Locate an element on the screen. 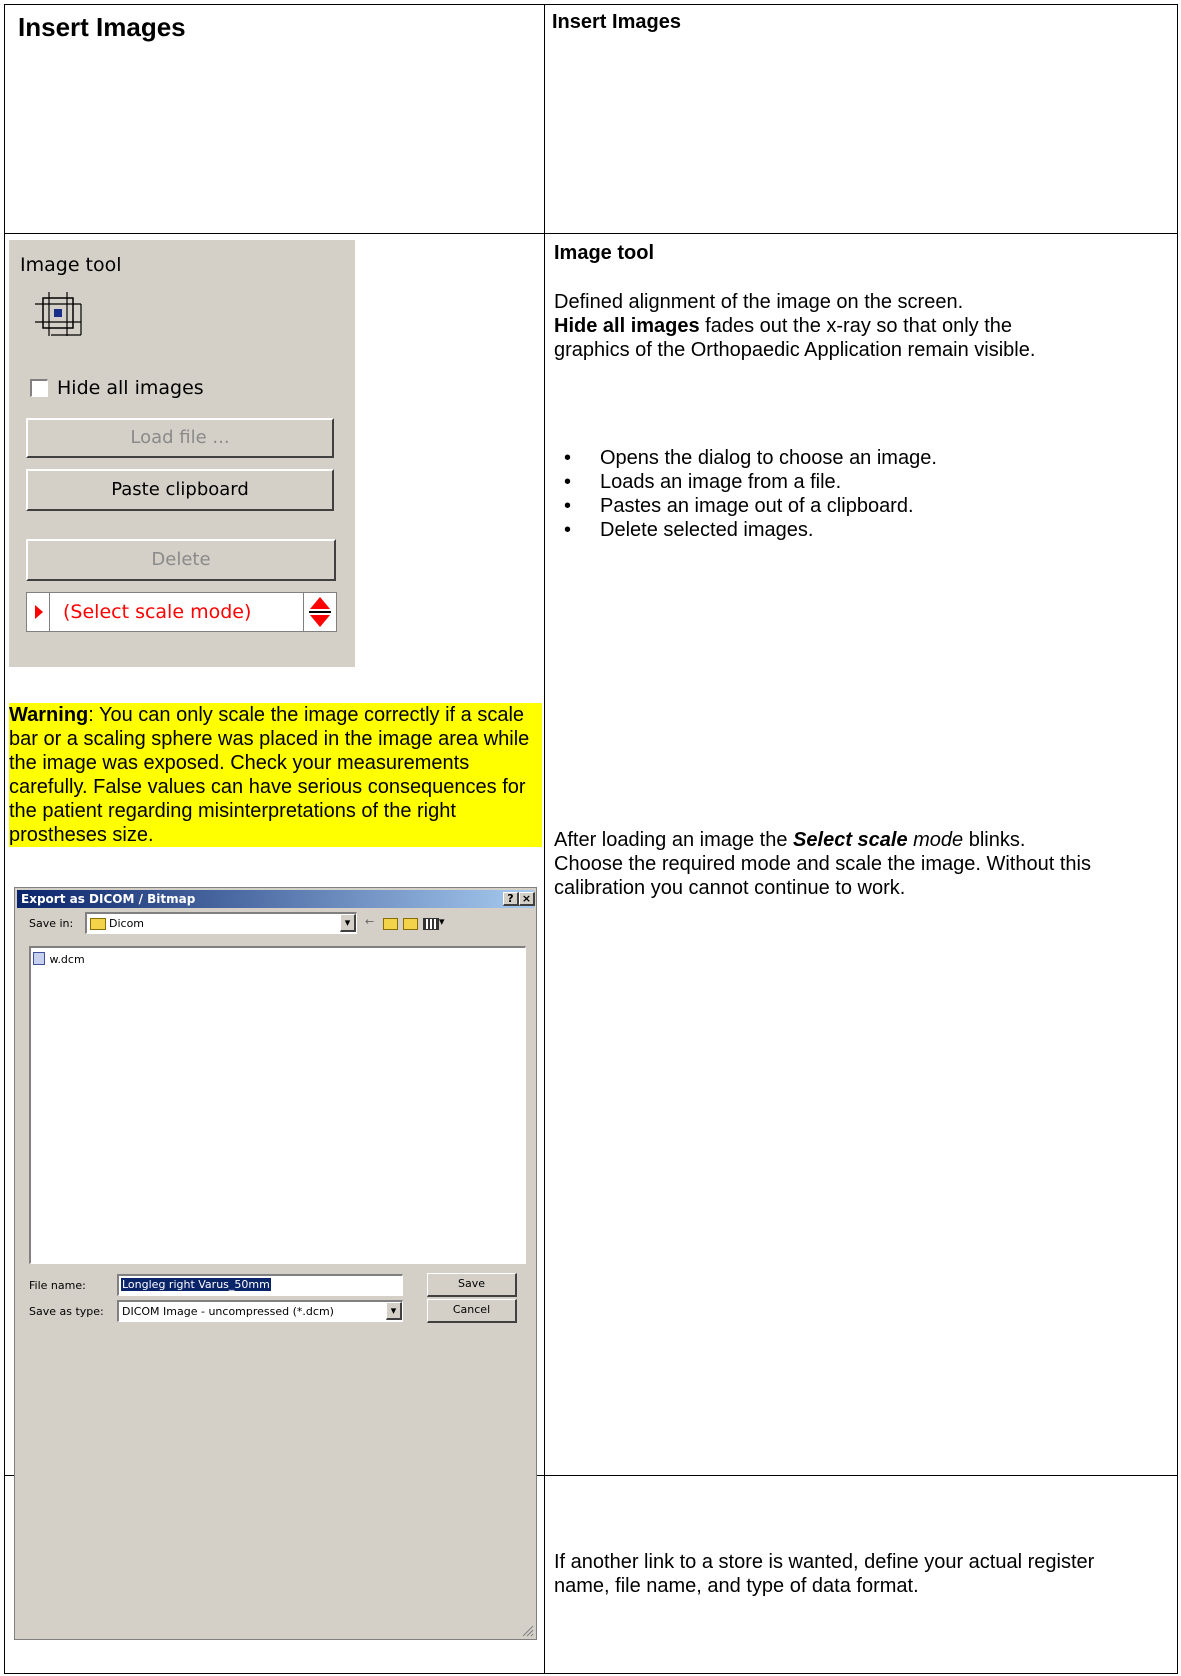 The image size is (1181, 1676). hide-all-images-term: Hide all images is located at coordinates (627, 326).